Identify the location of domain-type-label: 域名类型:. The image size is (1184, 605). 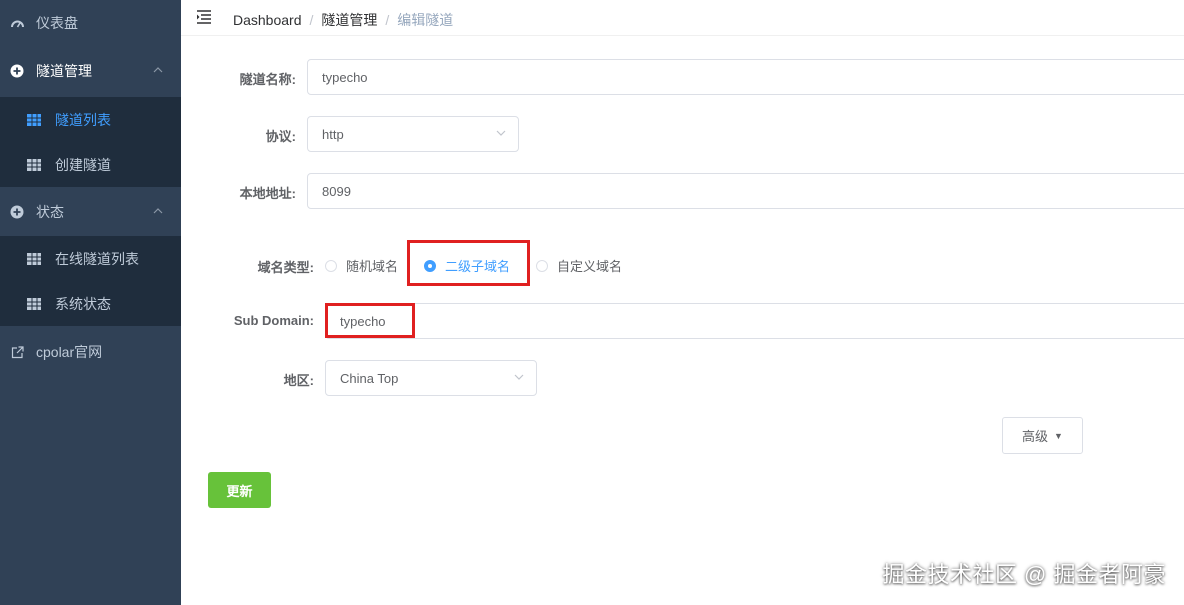
(285, 267).